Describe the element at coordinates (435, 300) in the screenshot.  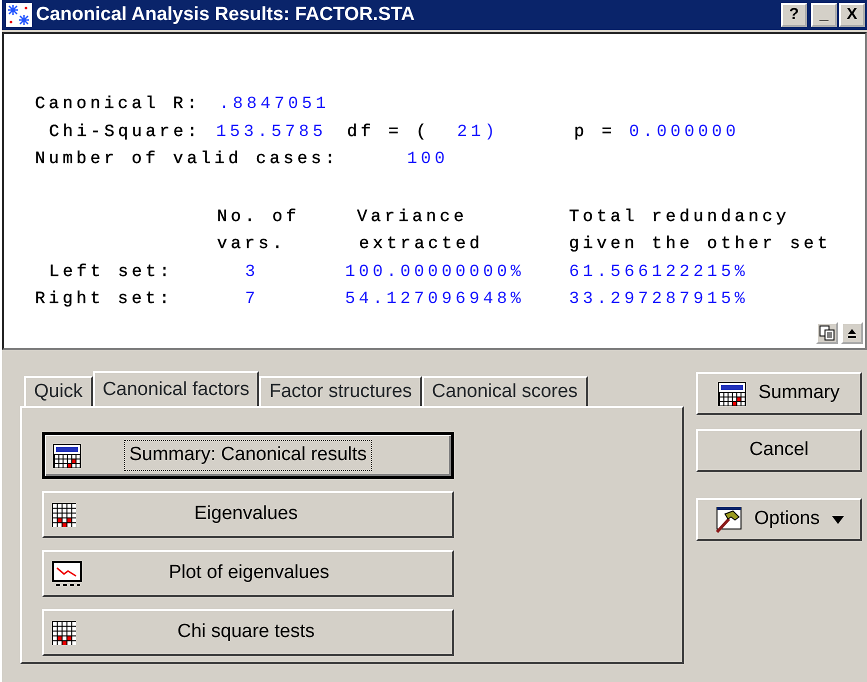
I see `result-value: 54.127096948%` at that location.